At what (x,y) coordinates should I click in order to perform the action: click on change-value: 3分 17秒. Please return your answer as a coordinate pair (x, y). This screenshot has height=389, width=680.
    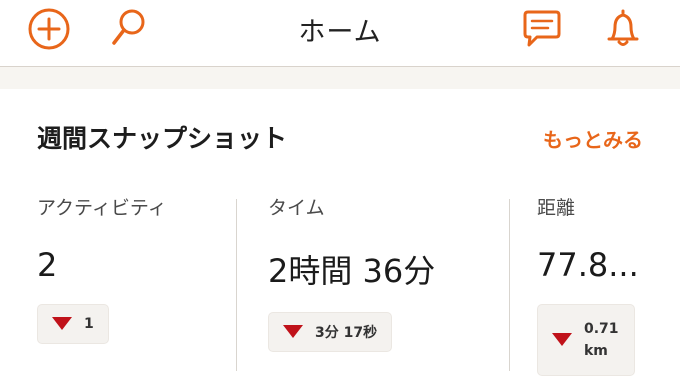
    Looking at the image, I should click on (346, 333).